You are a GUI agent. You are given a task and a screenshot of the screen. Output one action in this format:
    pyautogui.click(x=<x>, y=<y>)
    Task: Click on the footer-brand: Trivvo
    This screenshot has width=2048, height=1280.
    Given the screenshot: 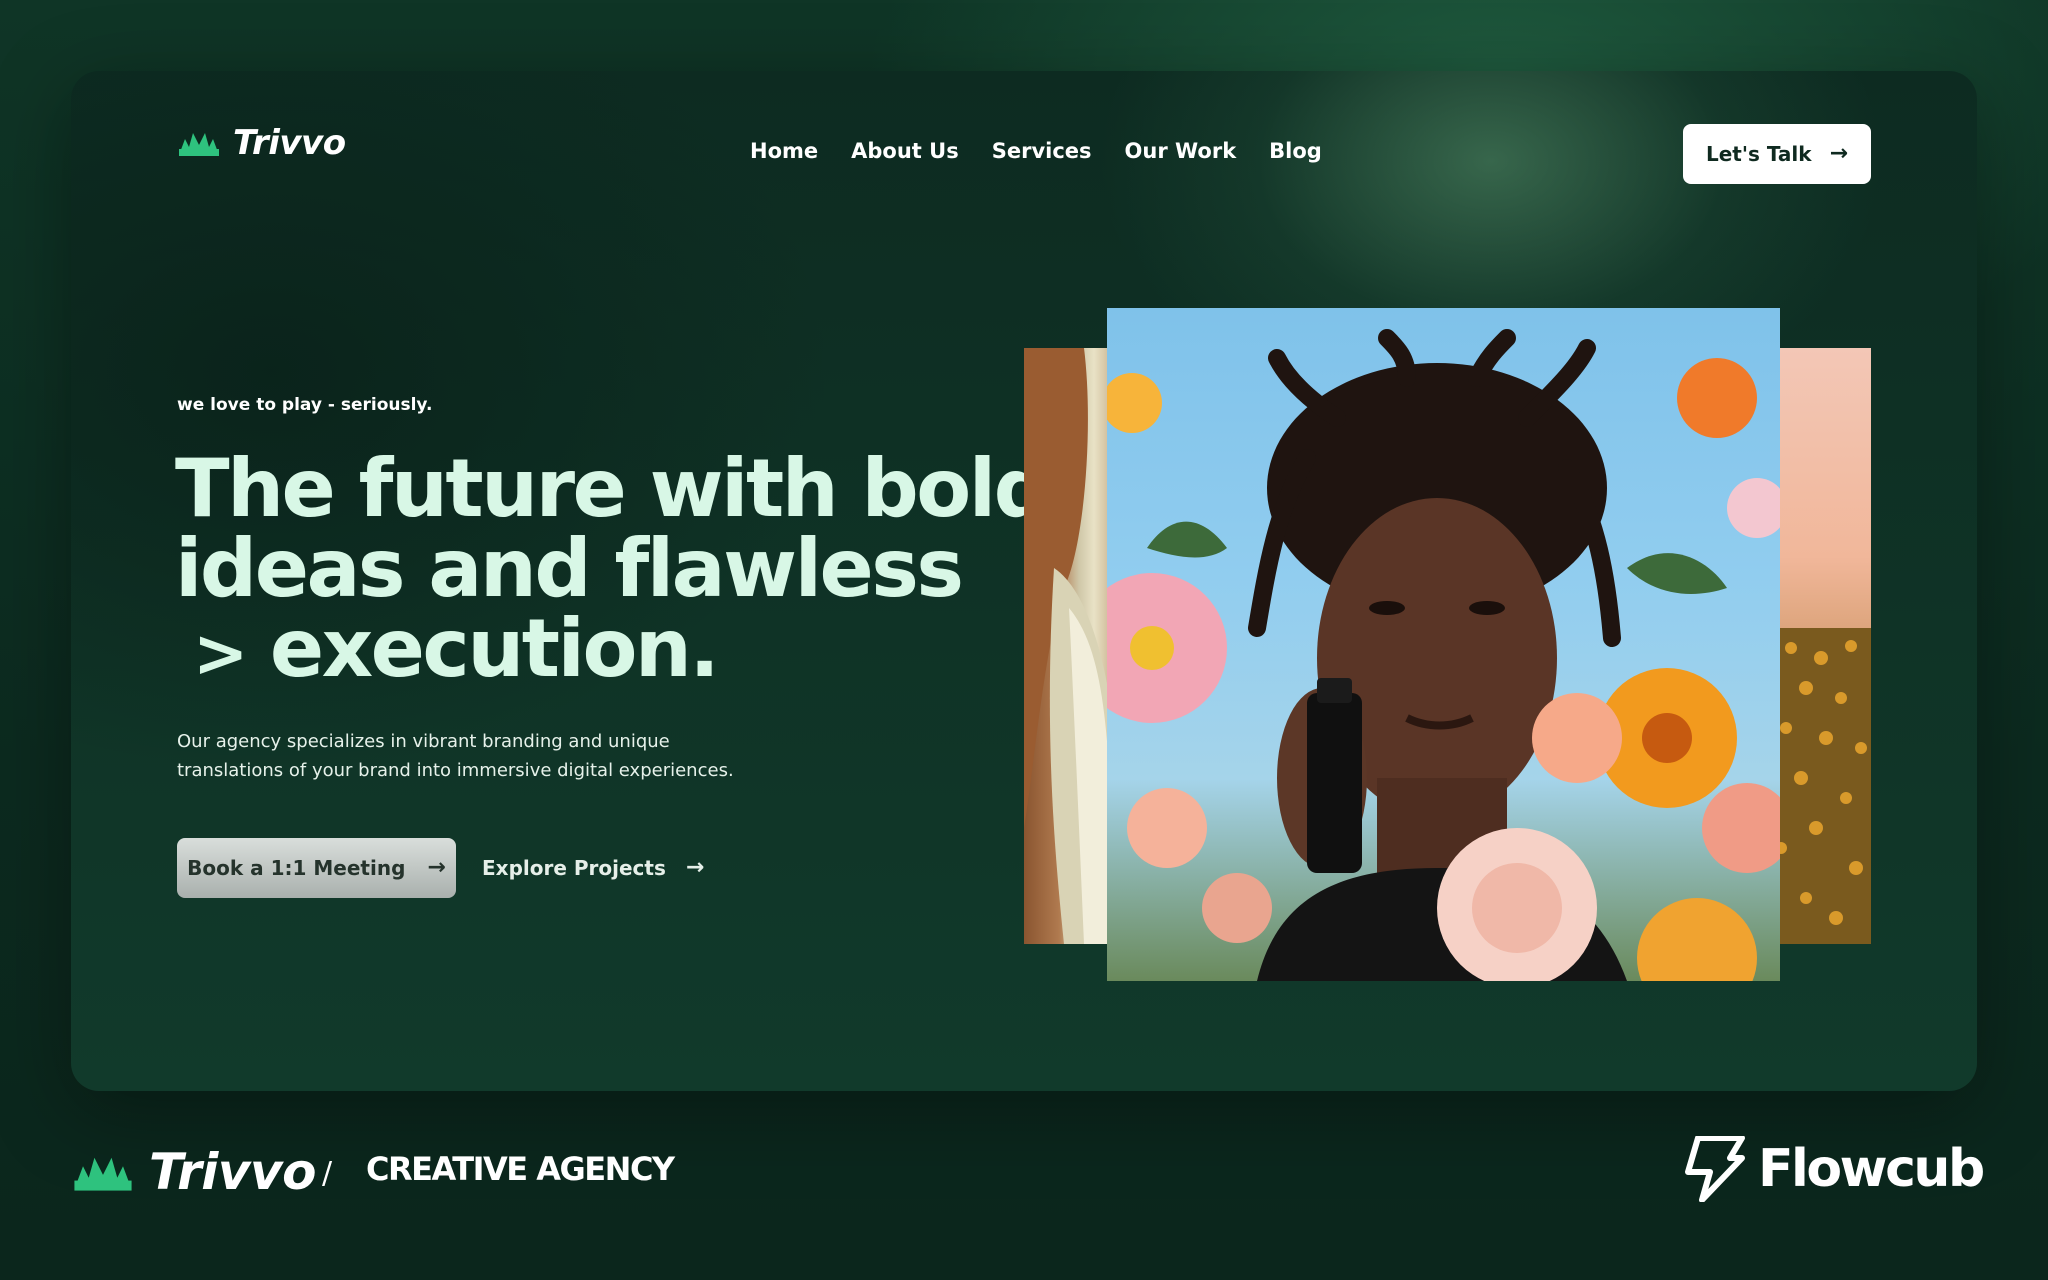 What is the action you would take?
    pyautogui.click(x=193, y=1172)
    